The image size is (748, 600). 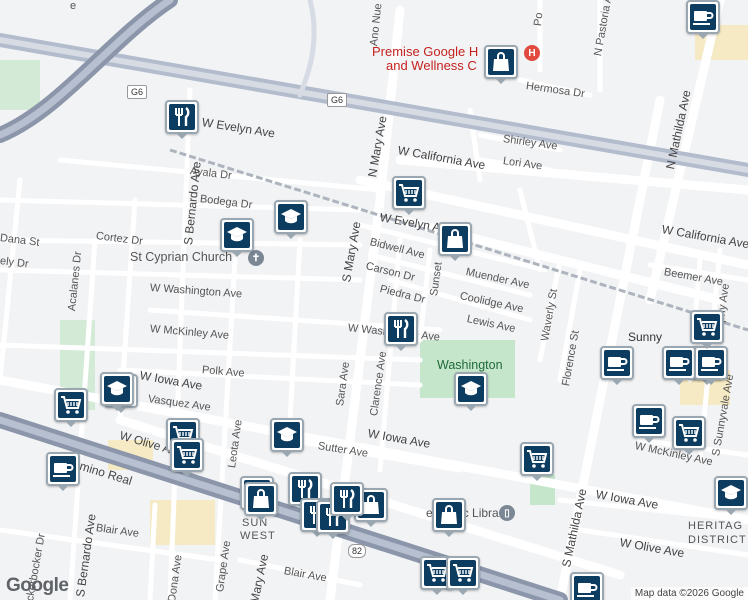 I want to click on church-label: St Cyprian Church, so click(x=181, y=257).